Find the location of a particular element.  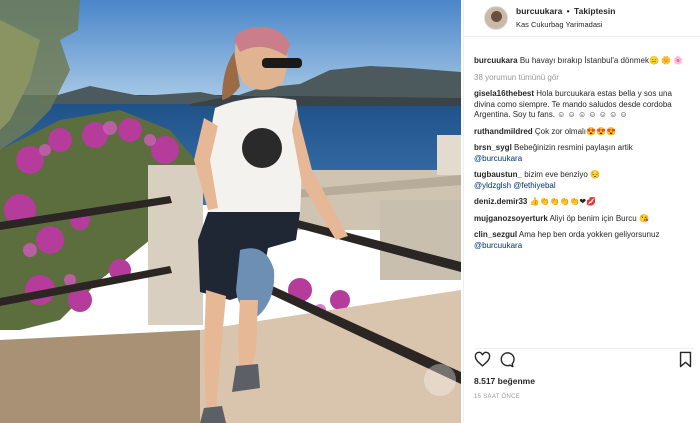

view-all-comments-link: 38 yorumun tümünü gör is located at coordinates (584, 78).